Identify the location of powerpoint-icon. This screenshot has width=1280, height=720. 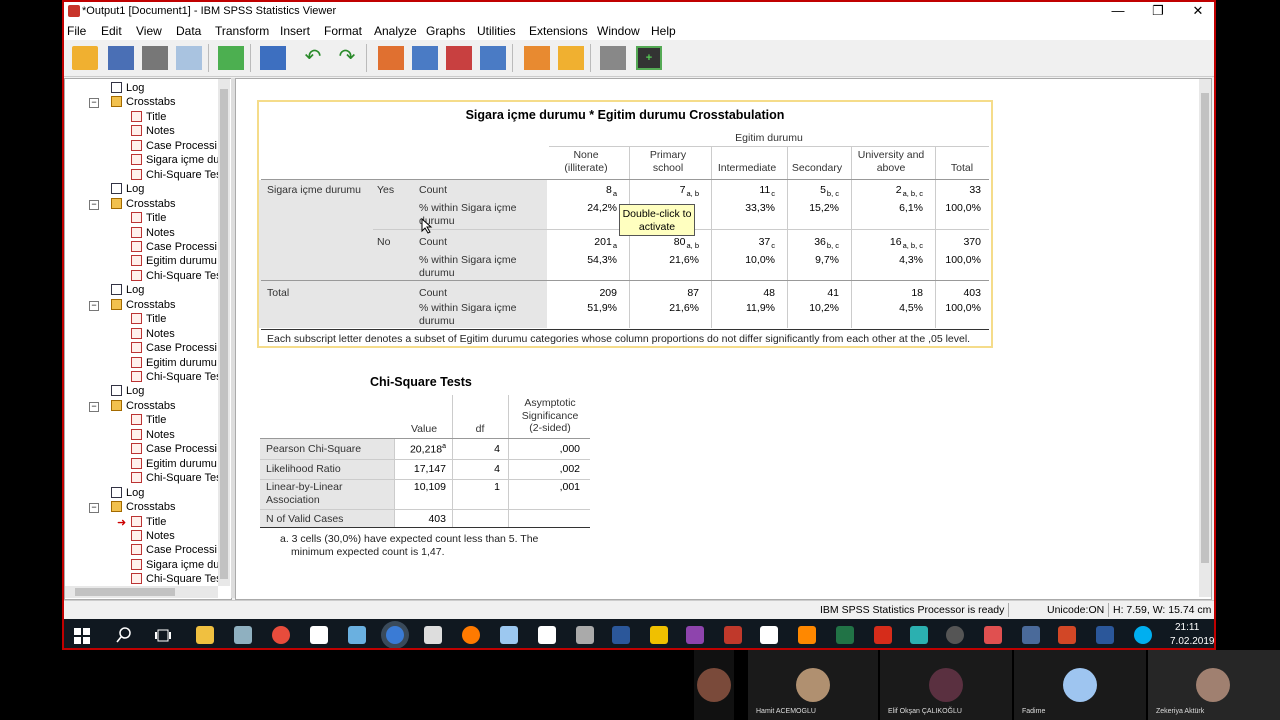
(1067, 635).